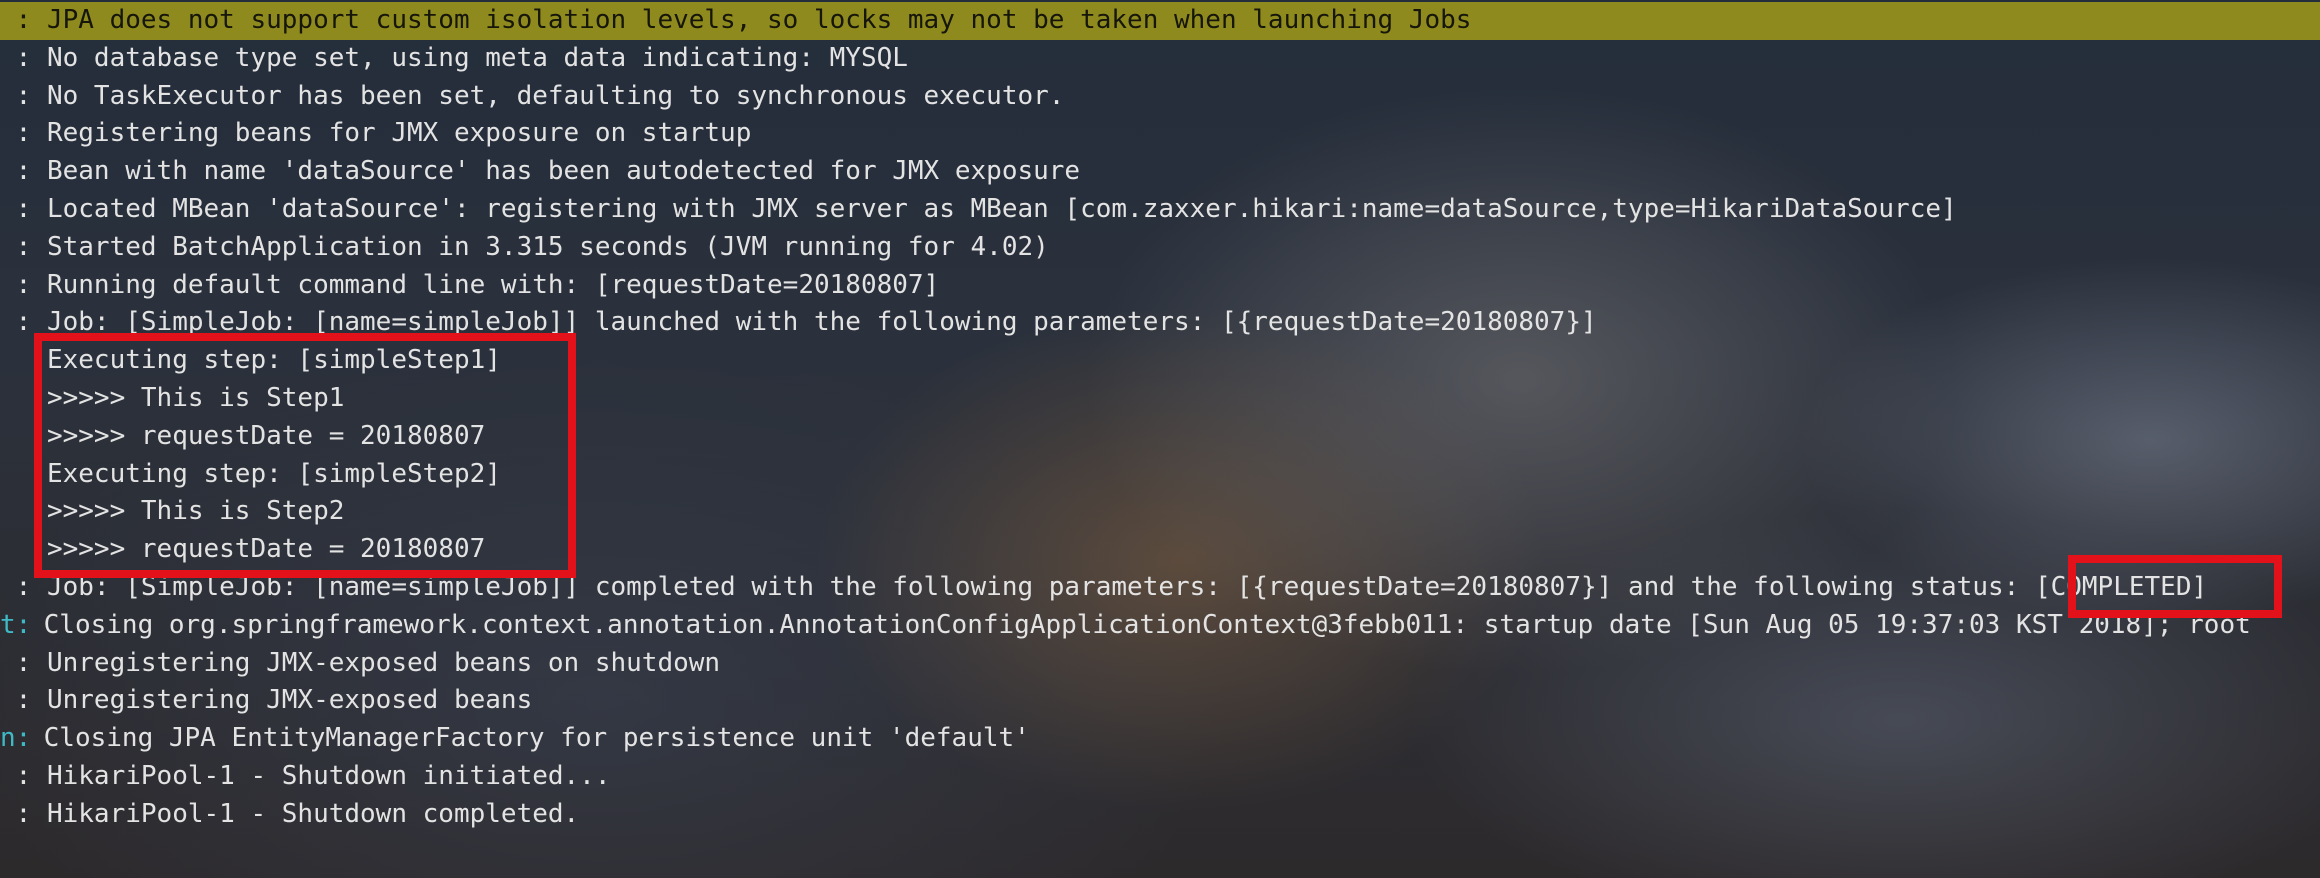  Describe the element at coordinates (305, 813) in the screenshot. I see `log-text: HikariPool-1 - Shutdown completed.` at that location.